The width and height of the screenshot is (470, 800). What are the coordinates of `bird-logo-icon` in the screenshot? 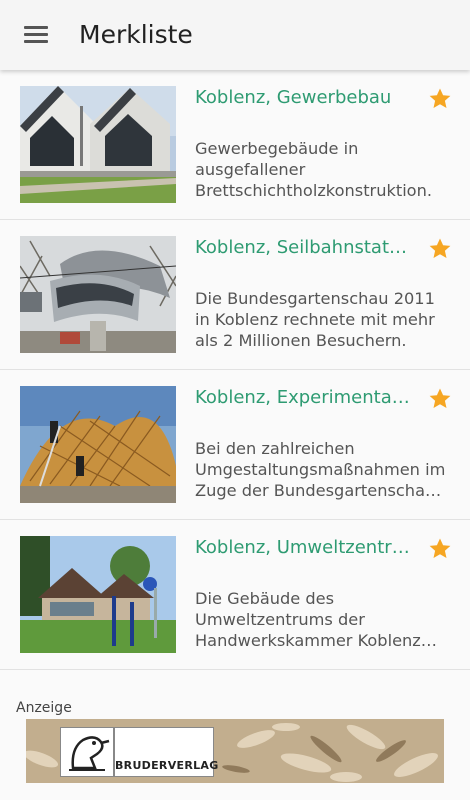 It's located at (87, 752).